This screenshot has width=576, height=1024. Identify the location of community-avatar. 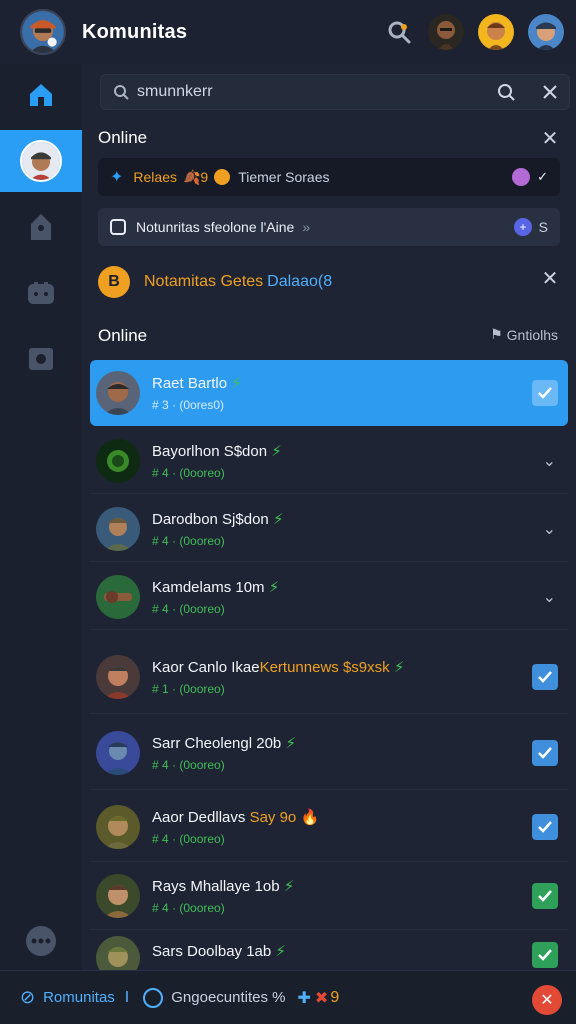
(41, 161).